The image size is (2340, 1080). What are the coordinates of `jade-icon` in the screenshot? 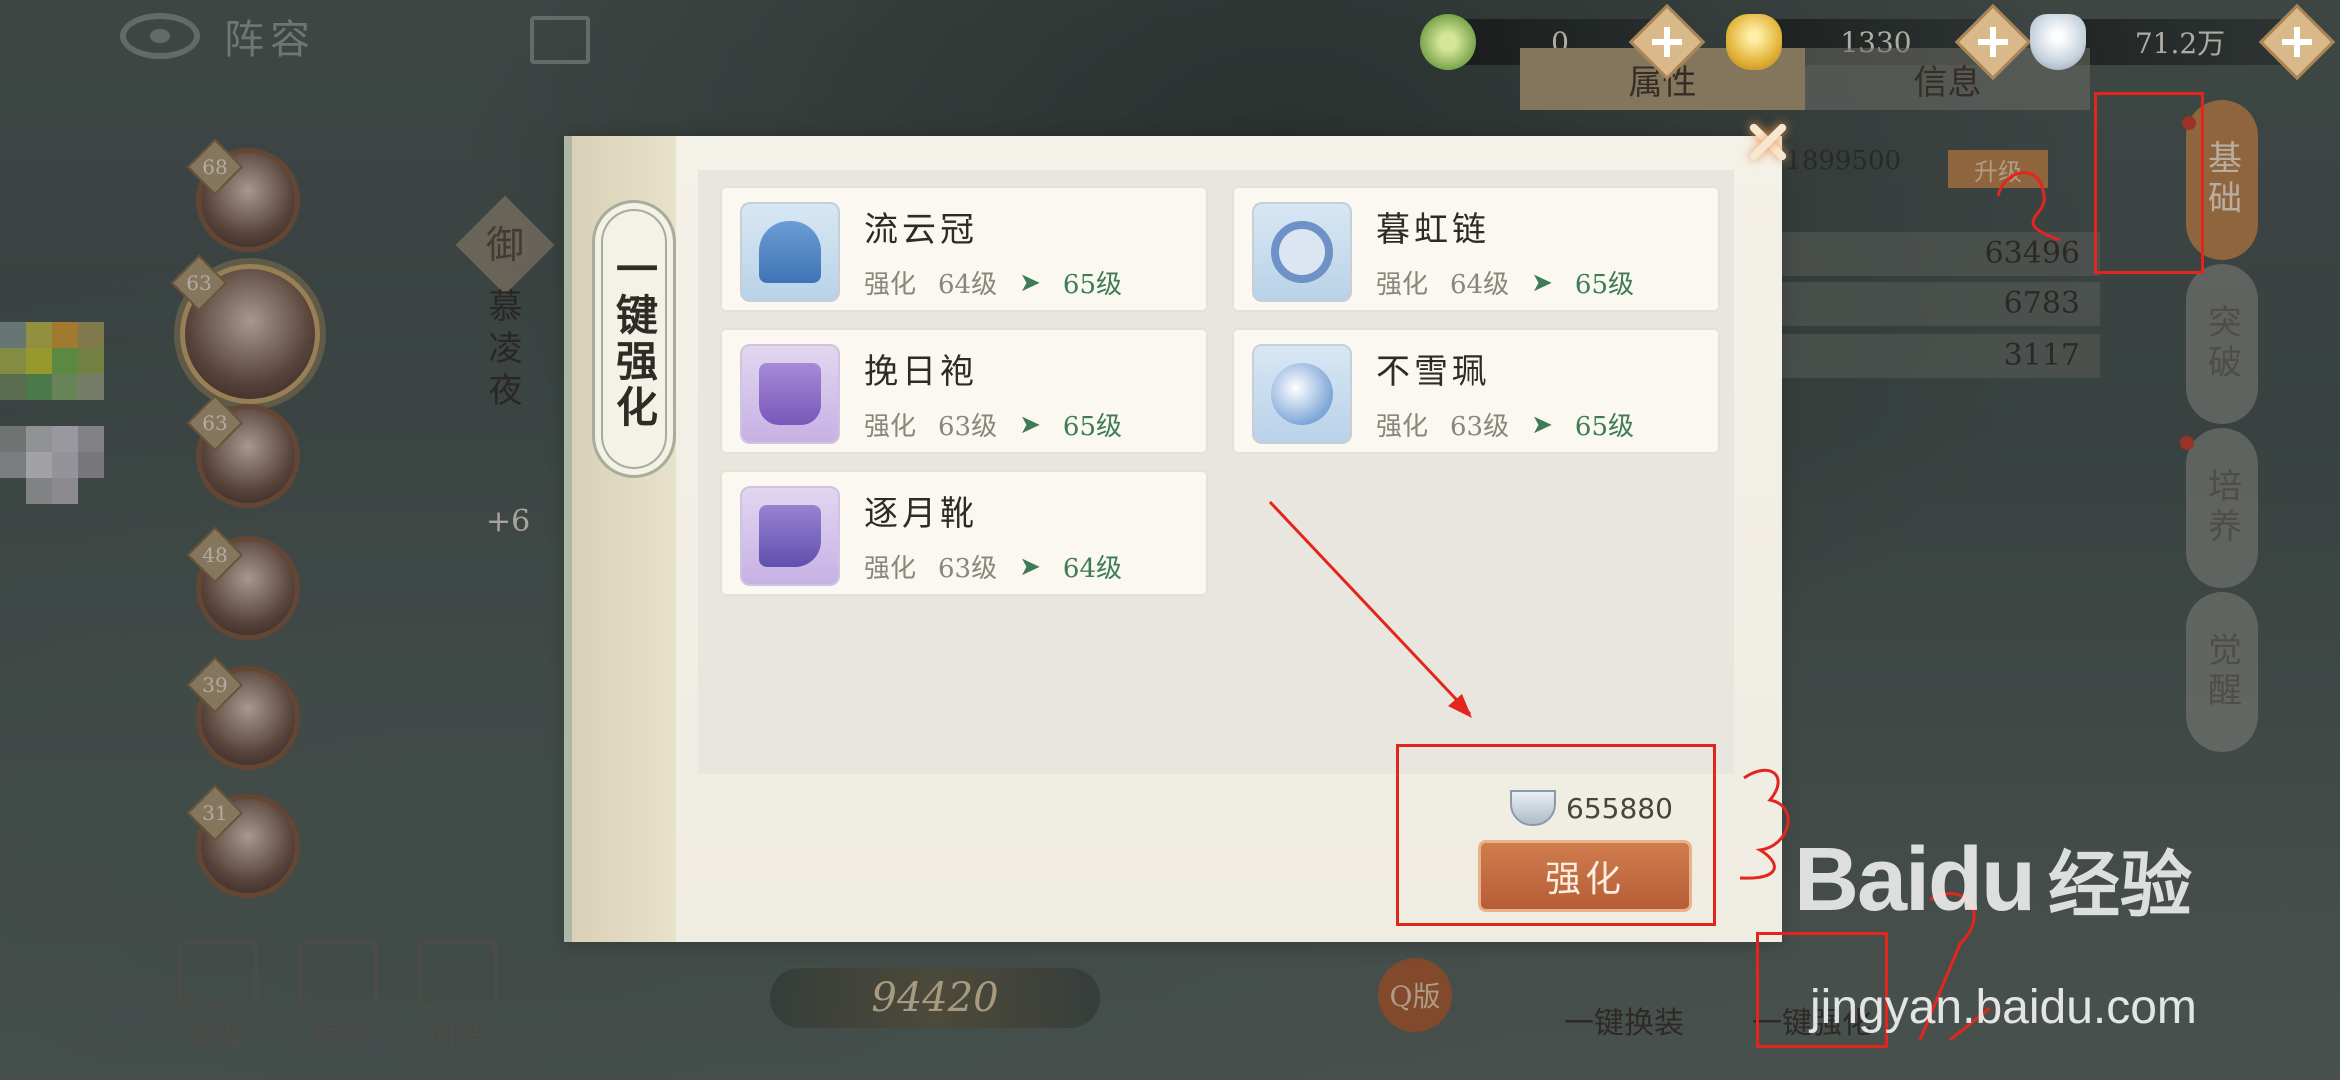 It's located at (1448, 42).